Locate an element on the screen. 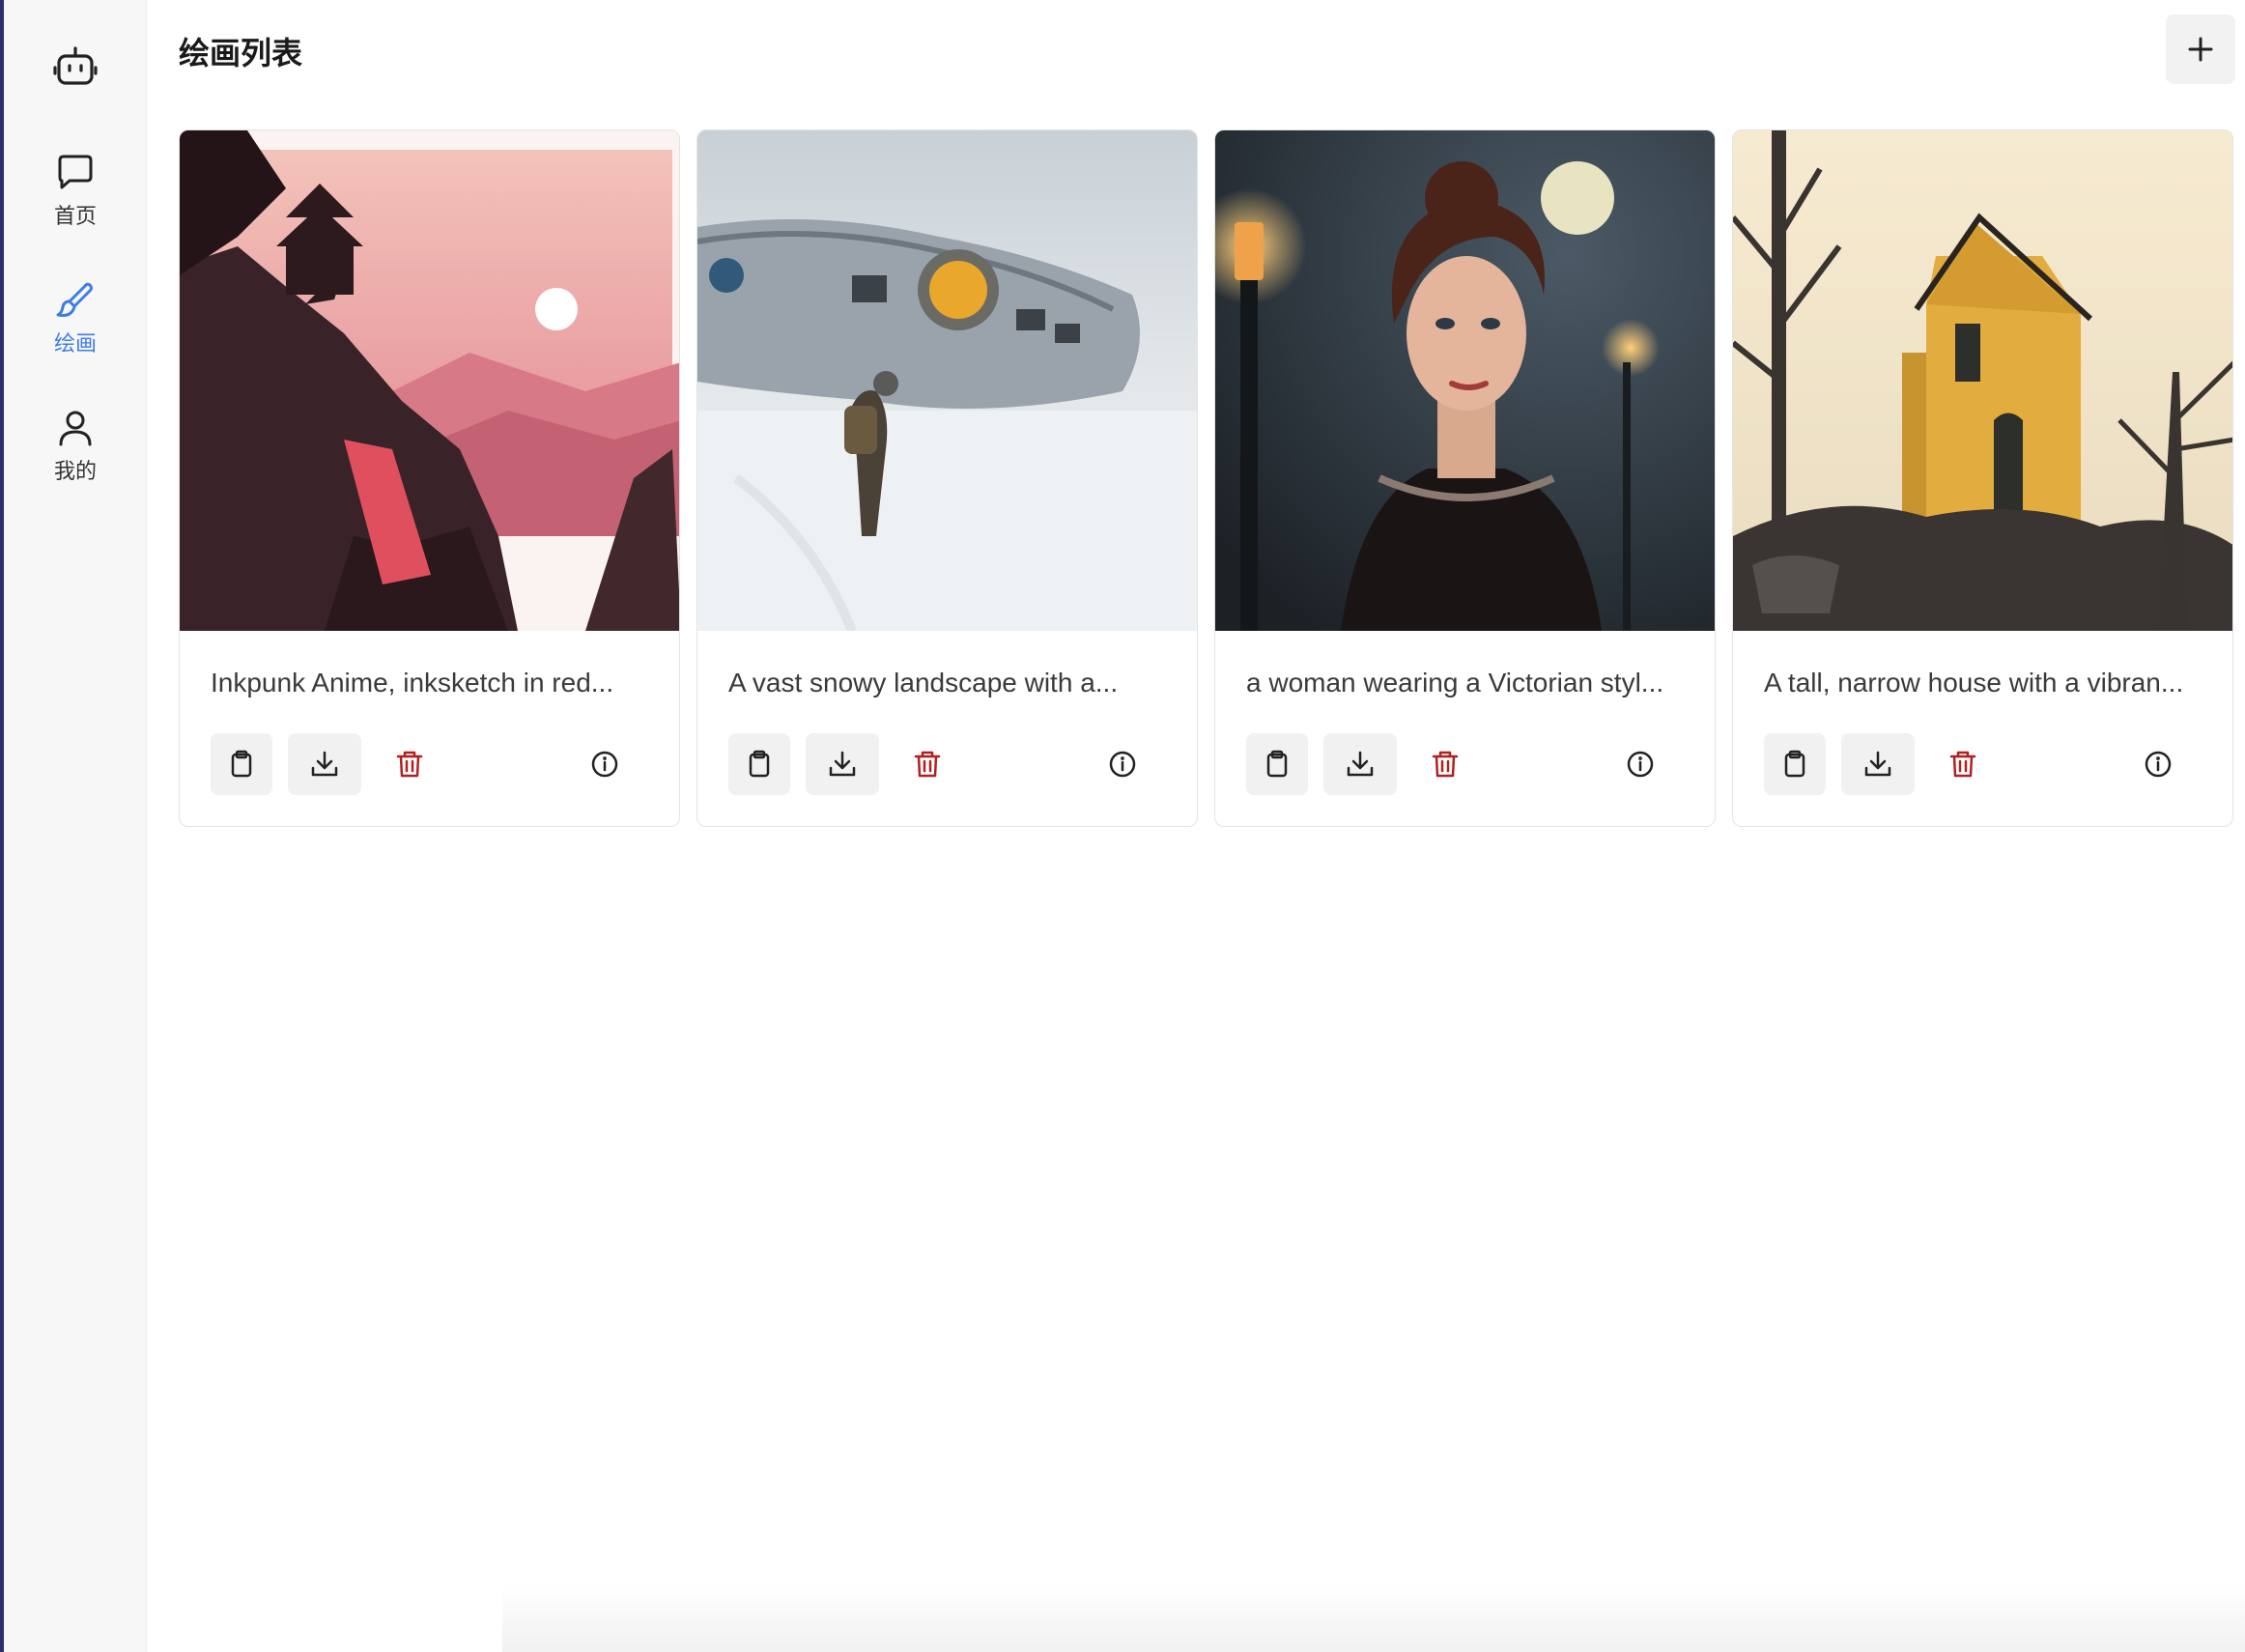 This screenshot has width=2245, height=1652. chat-bubble-icon is located at coordinates (75, 172).